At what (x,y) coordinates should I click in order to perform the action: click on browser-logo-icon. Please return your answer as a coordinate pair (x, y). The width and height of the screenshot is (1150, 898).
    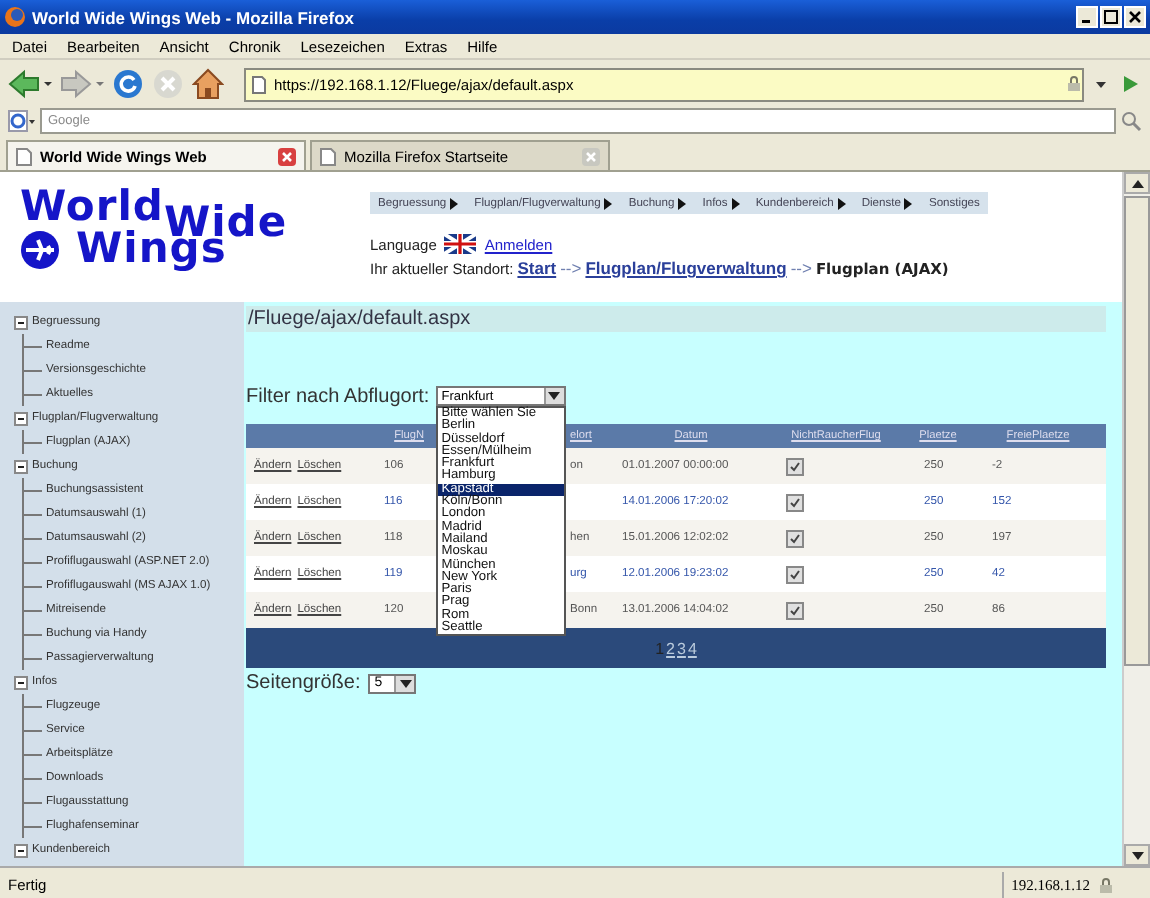
    Looking at the image, I should click on (15, 17).